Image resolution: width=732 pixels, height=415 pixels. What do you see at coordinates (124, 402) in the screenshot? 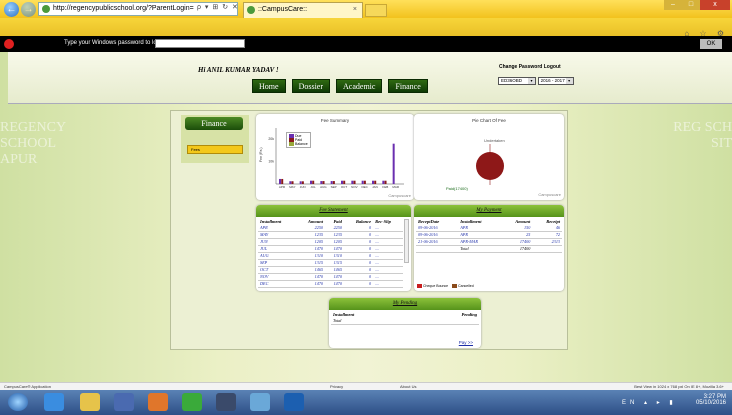
I see `media-player-icon` at bounding box center [124, 402].